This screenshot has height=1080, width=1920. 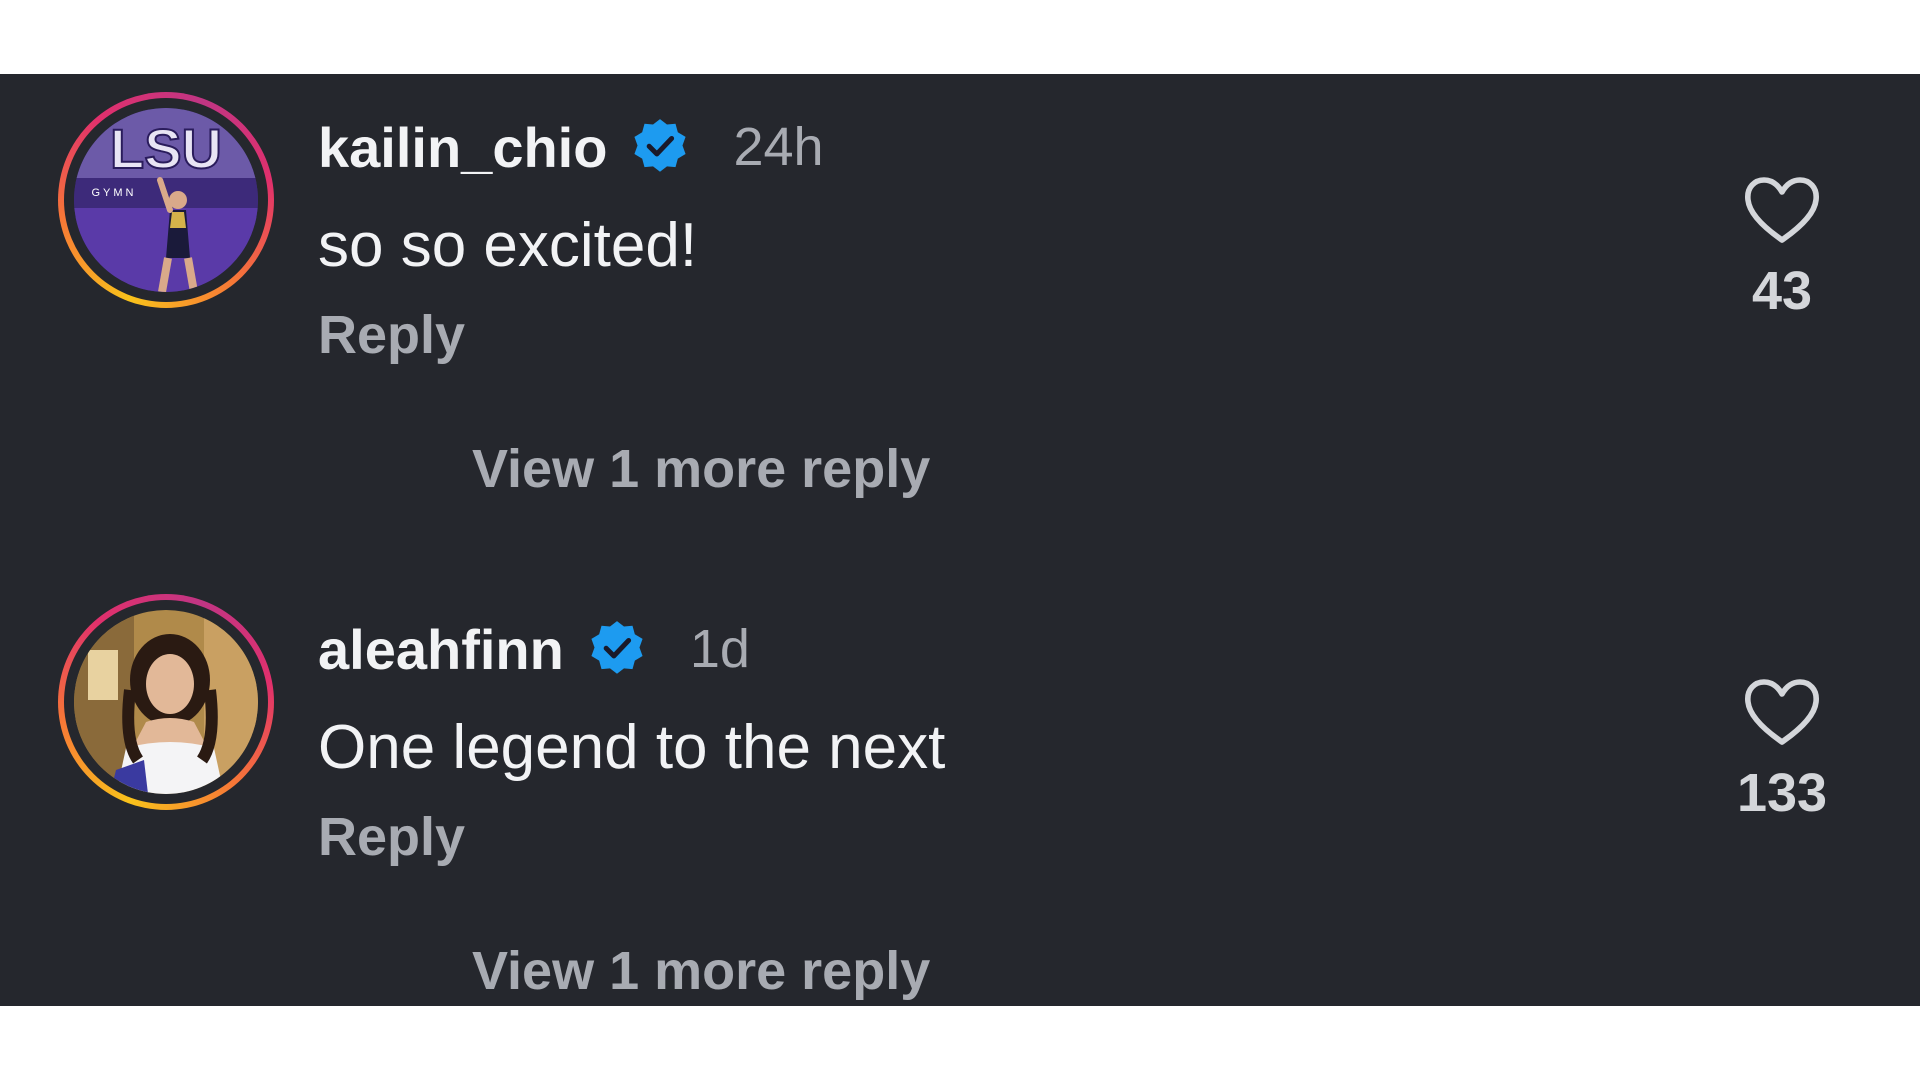 What do you see at coordinates (1782, 291) in the screenshot?
I see `like-count: 43` at bounding box center [1782, 291].